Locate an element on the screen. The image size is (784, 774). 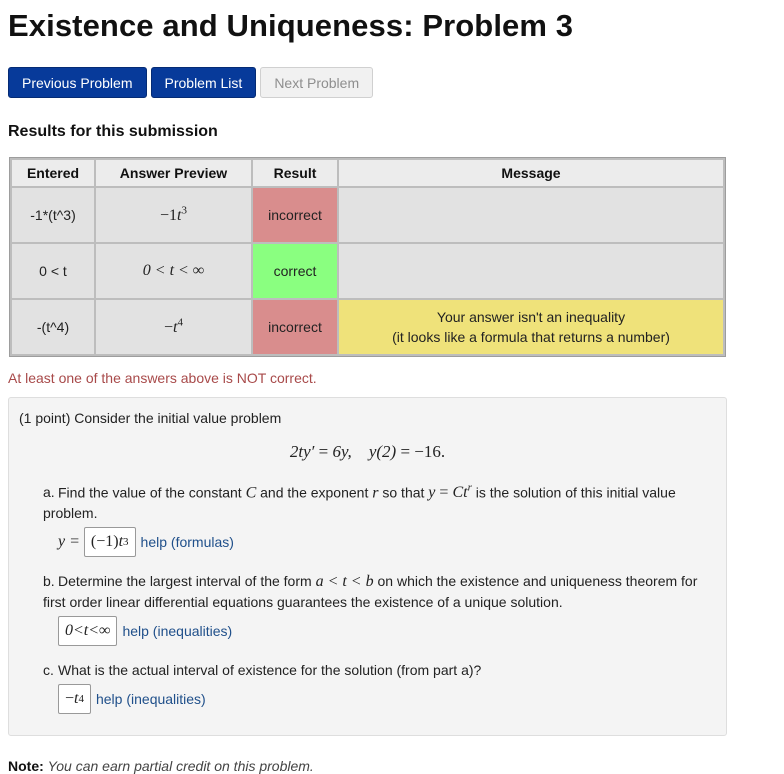
previous-problem-button: Previous Problem is located at coordinates (77, 82).